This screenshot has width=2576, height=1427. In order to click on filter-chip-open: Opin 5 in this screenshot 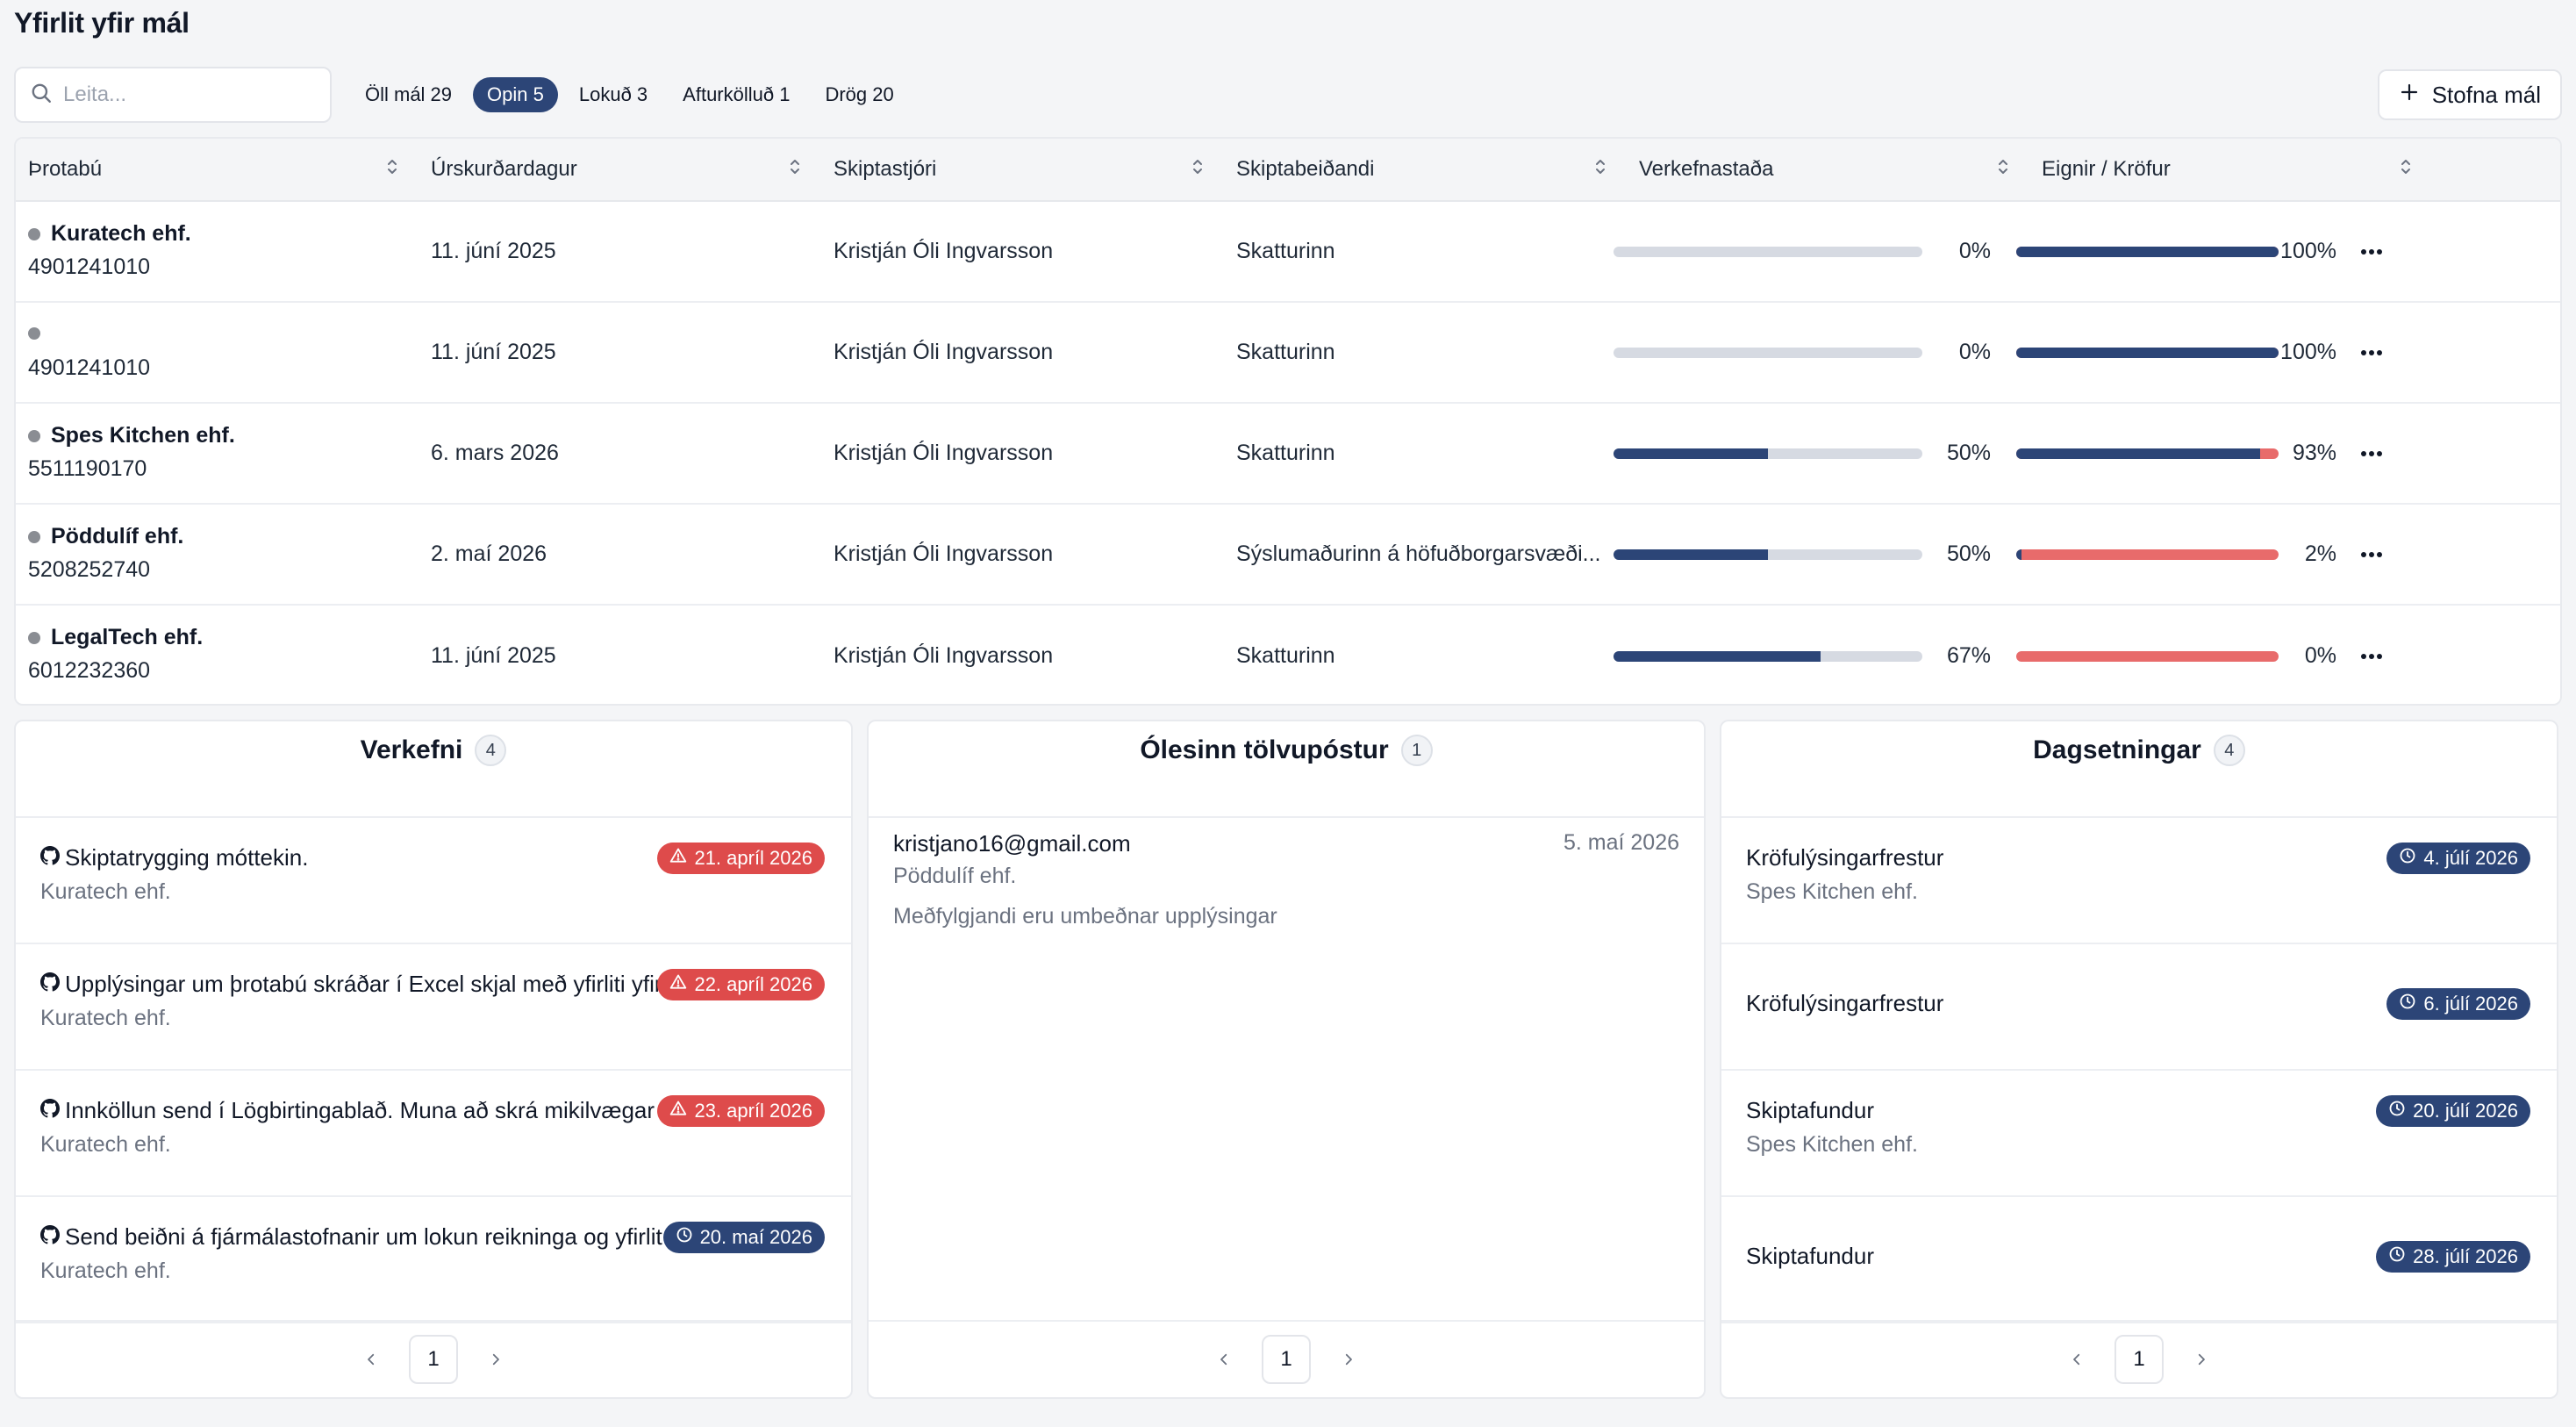, I will do `click(515, 94)`.